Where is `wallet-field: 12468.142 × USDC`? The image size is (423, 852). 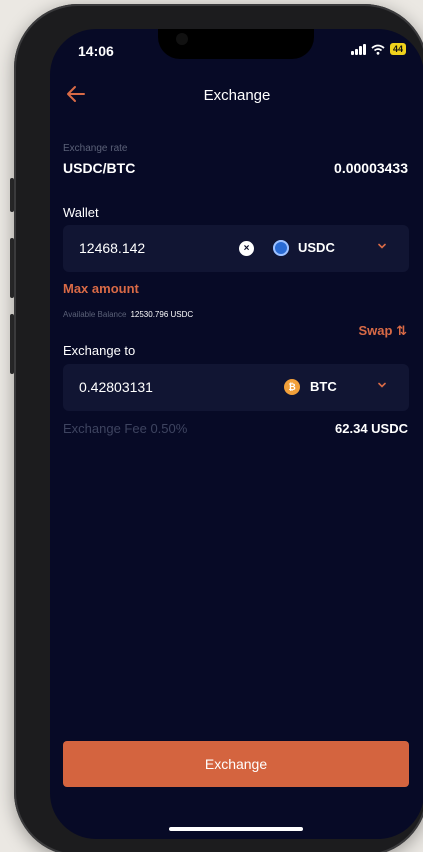 wallet-field: 12468.142 × USDC is located at coordinates (236, 248).